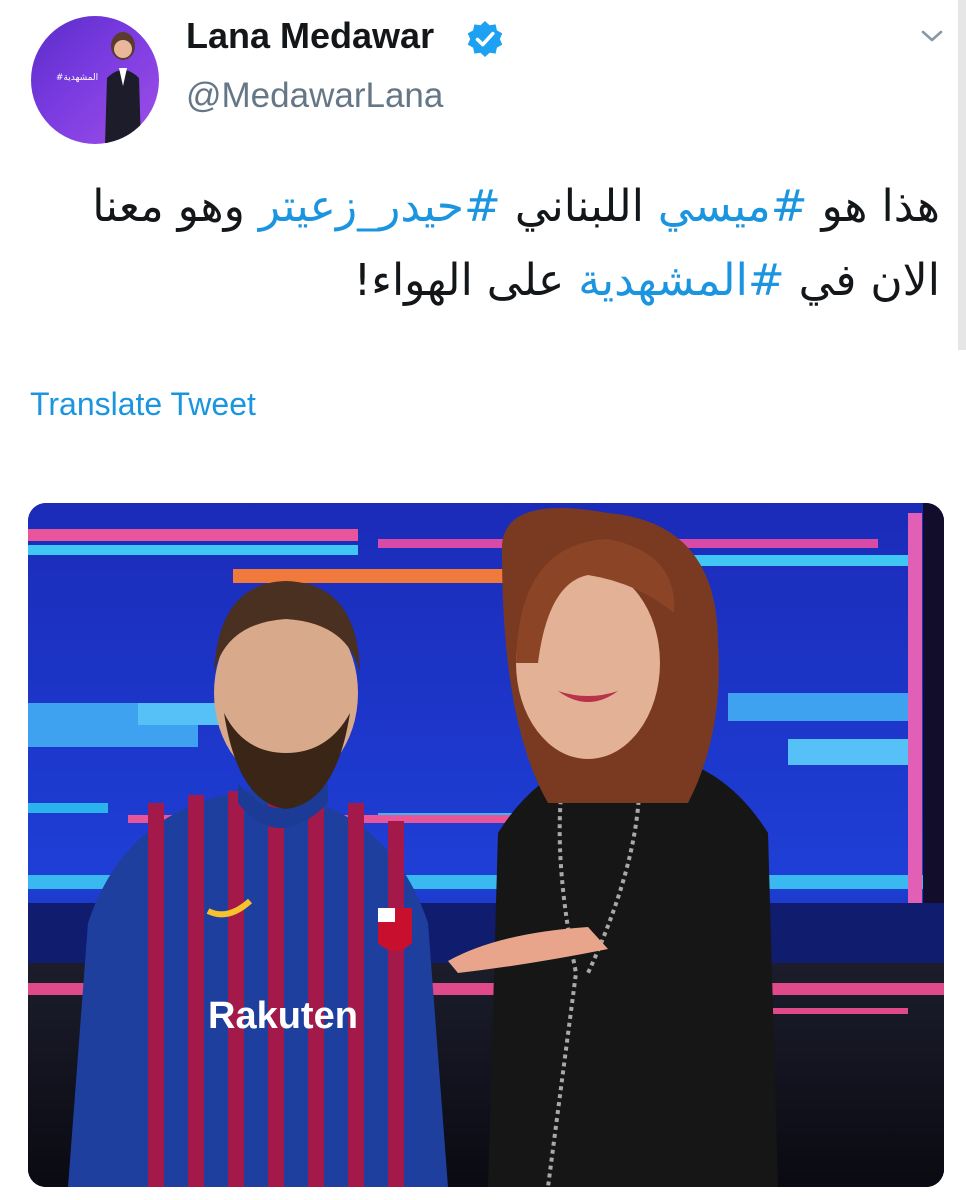 This screenshot has width=966, height=1200. What do you see at coordinates (283, 1016) in the screenshot?
I see `jersey-sponsor-text: Rakuten` at bounding box center [283, 1016].